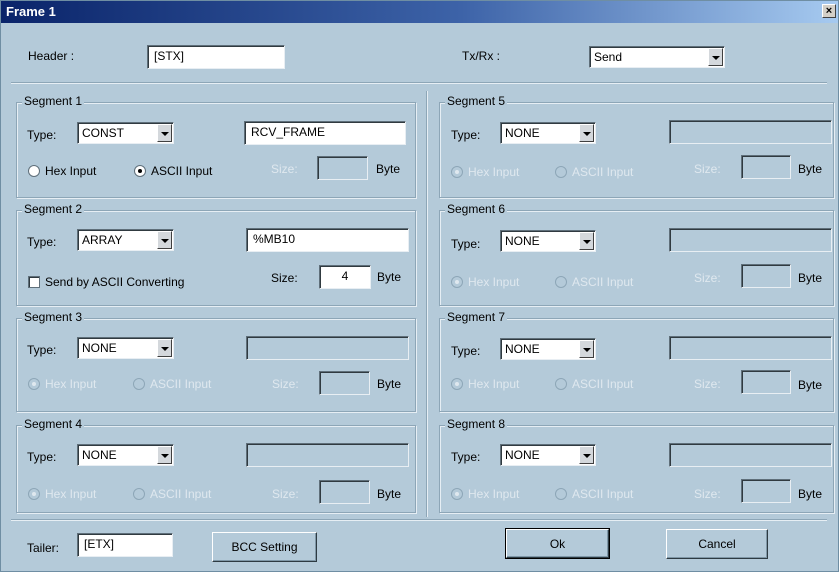 Image resolution: width=839 pixels, height=572 pixels. I want to click on segment-4-size-input, so click(344, 492).